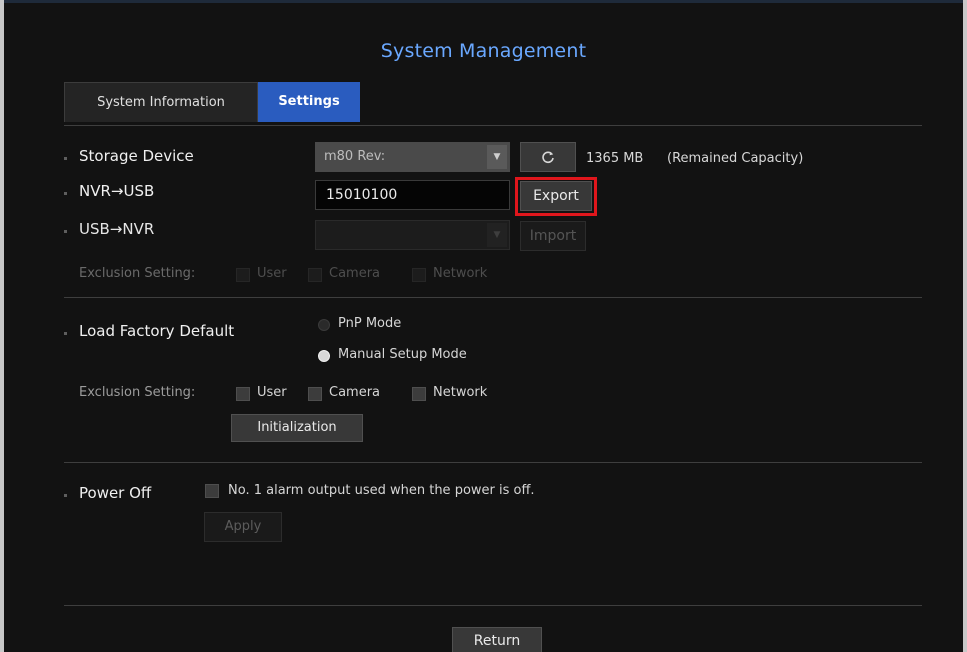 Image resolution: width=967 pixels, height=652 pixels. Describe the element at coordinates (483, 51) in the screenshot. I see `page-title: System Management` at that location.